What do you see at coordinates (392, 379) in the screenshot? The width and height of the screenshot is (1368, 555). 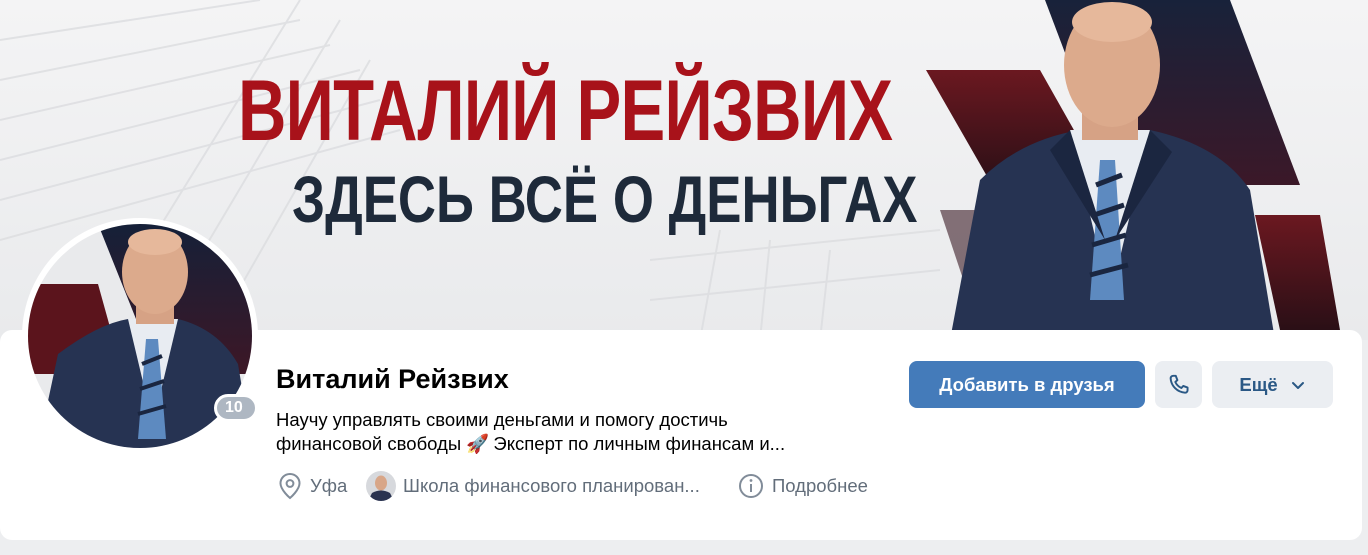 I see `profile-name: Виталий Рейзвих` at bounding box center [392, 379].